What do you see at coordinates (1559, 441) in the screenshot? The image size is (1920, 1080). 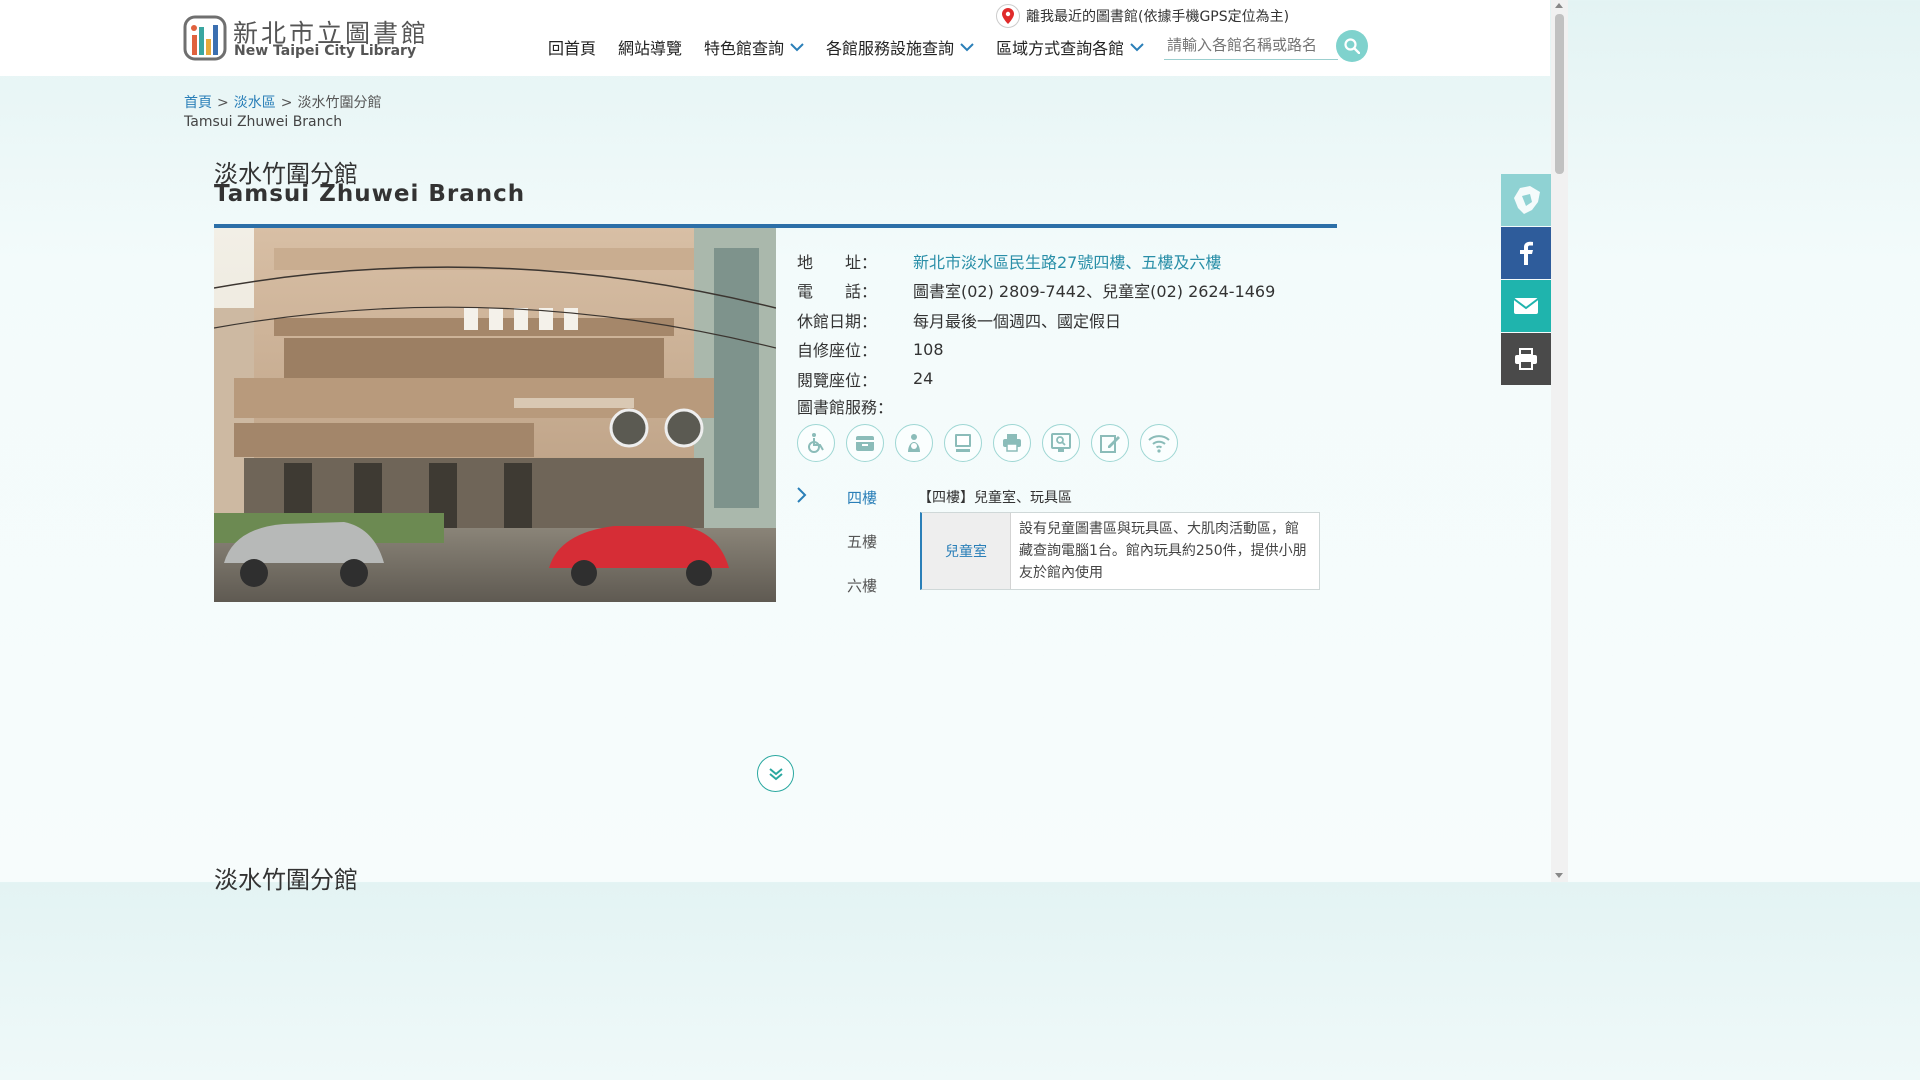 I see `page-scrollbar` at bounding box center [1559, 441].